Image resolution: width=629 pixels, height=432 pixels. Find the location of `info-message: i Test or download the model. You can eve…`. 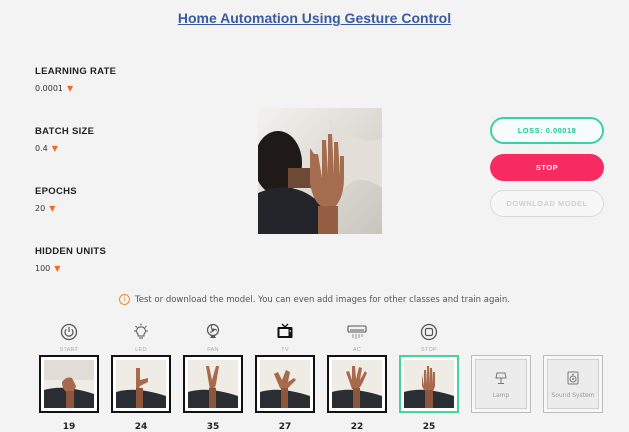

info-message: i Test or download the model. You can eve… is located at coordinates (314, 299).